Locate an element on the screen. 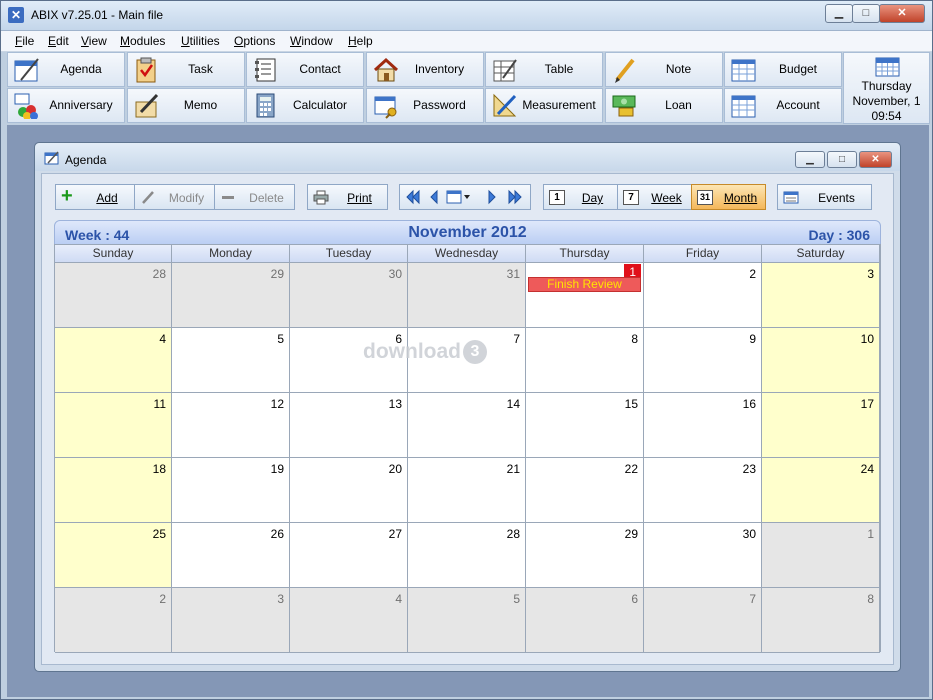 This screenshot has height=700, width=933. close-button: ✕ is located at coordinates (902, 13).